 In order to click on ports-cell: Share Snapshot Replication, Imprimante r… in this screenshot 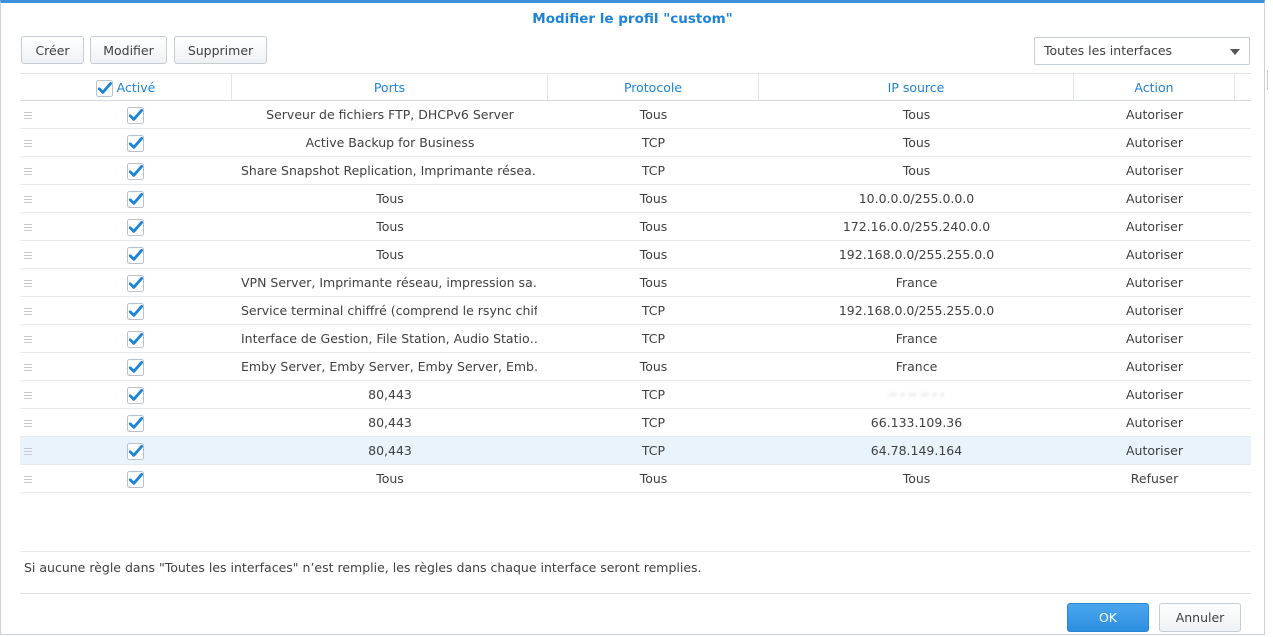, I will do `click(389, 170)`.